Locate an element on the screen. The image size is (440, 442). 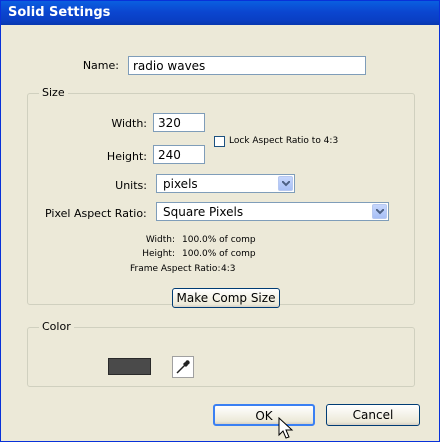
height-label: Height: is located at coordinates (126, 156).